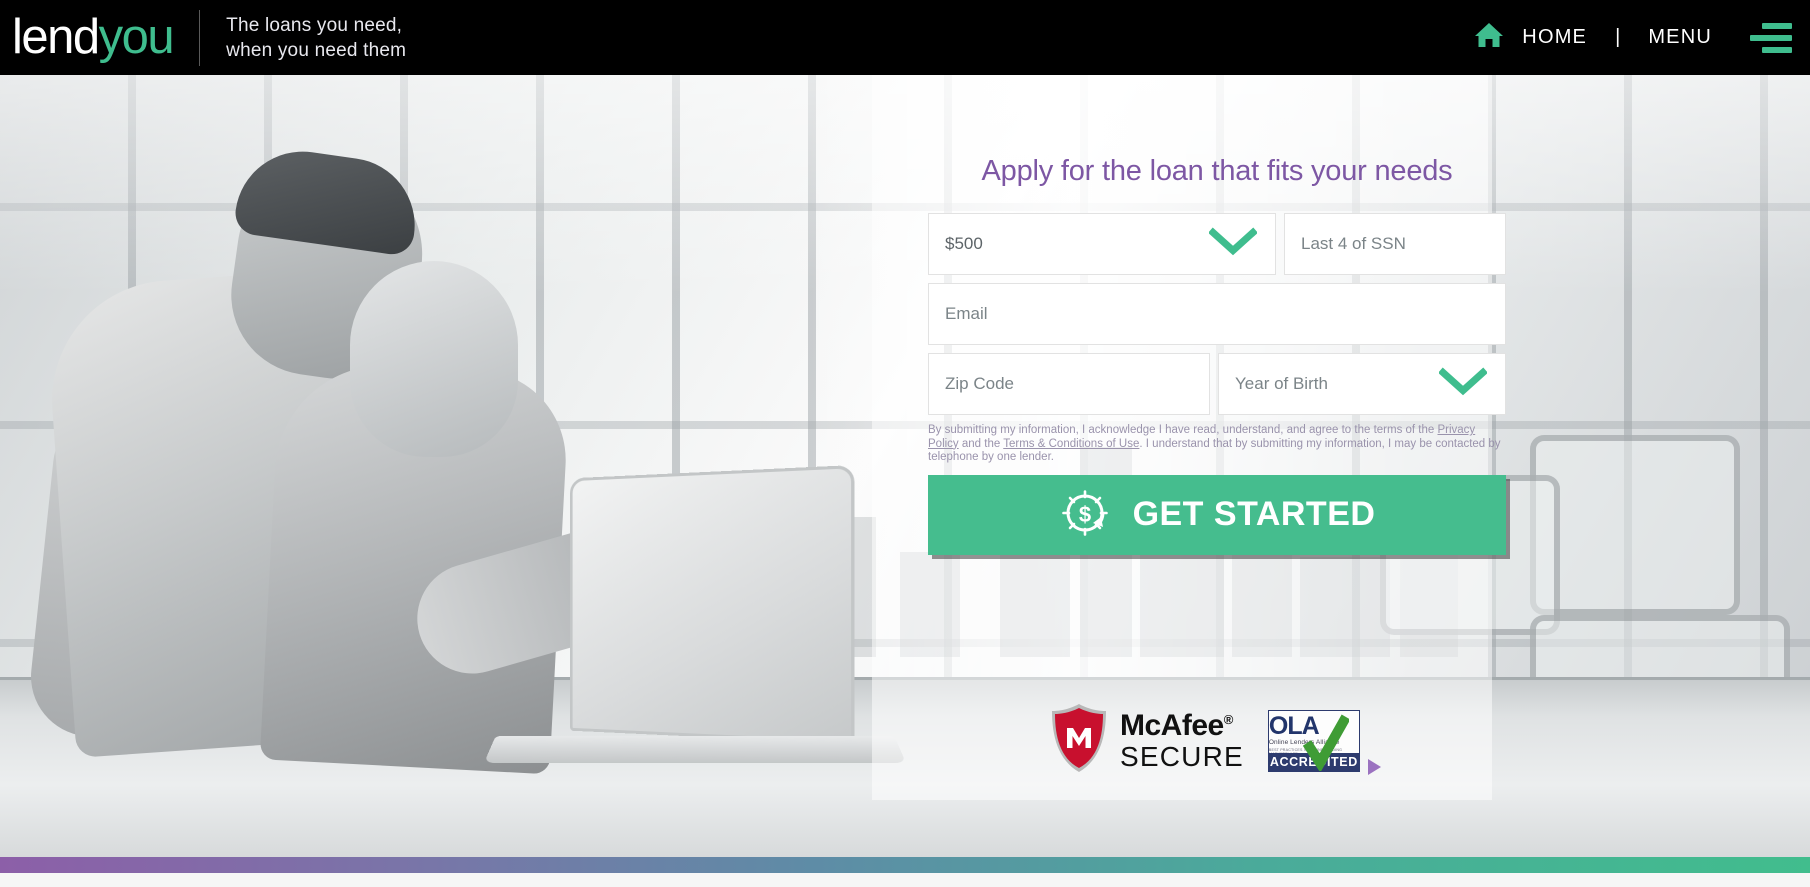  I want to click on ssn-input: Last 4 of SSN, so click(1395, 244).